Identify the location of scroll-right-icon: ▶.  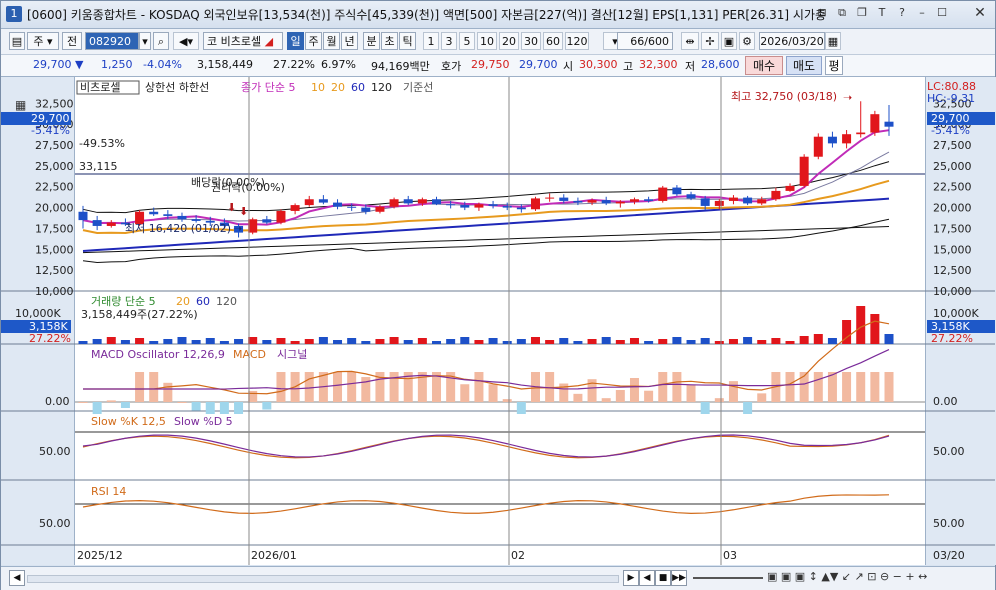
(631, 578).